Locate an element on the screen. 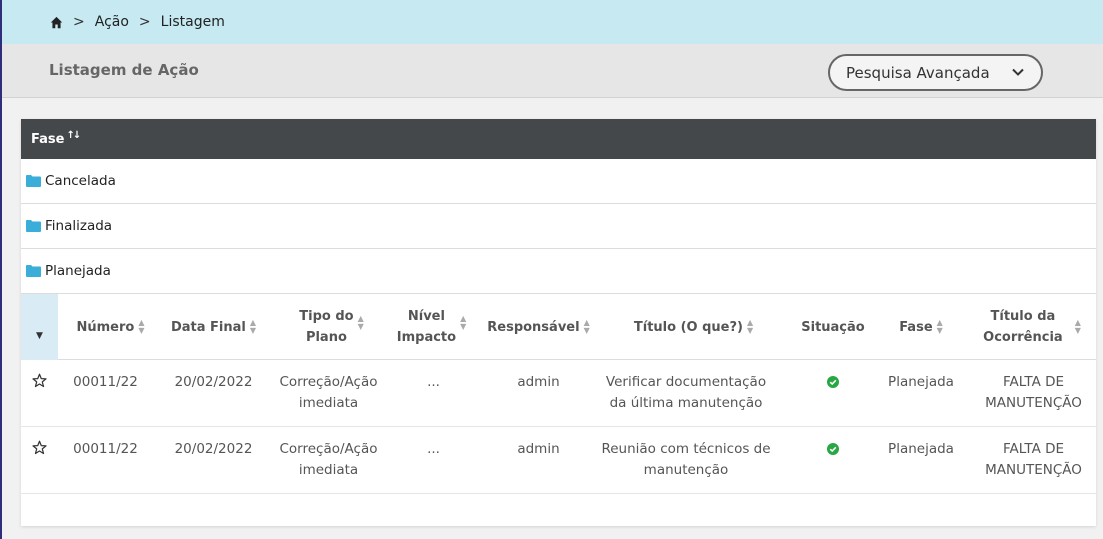 This screenshot has width=1103, height=539. advanced-search-button: Pesquisa Avançada is located at coordinates (935, 72).